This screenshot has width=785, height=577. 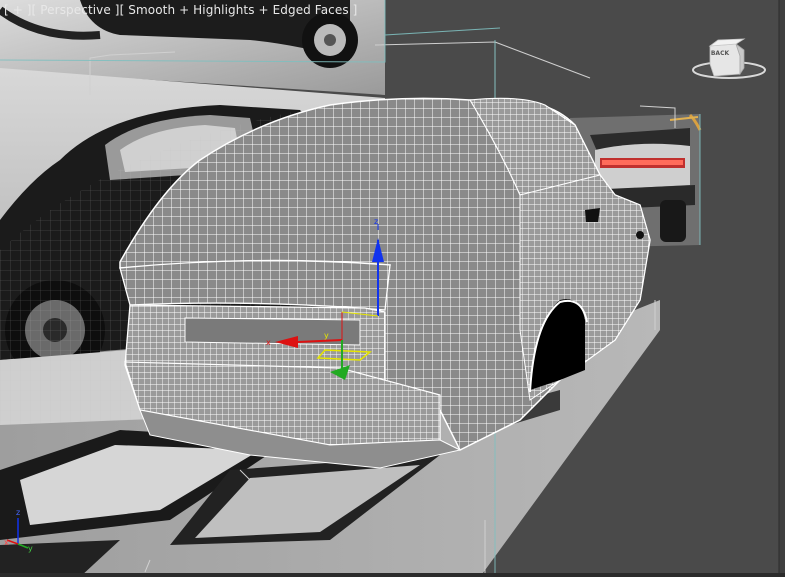 I want to click on viewcube-face-label: BACK, so click(x=720, y=53).